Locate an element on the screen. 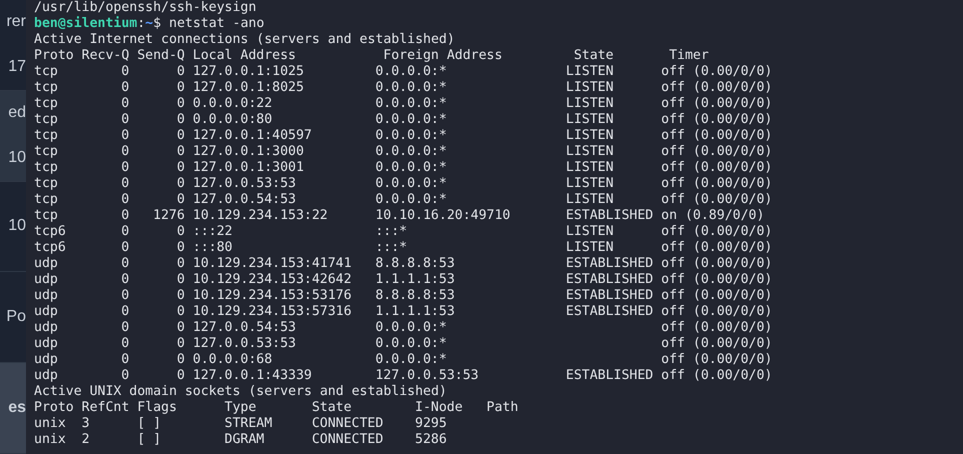  table-cell-text: 10.129.234.153:42642 is located at coordinates (272, 280).